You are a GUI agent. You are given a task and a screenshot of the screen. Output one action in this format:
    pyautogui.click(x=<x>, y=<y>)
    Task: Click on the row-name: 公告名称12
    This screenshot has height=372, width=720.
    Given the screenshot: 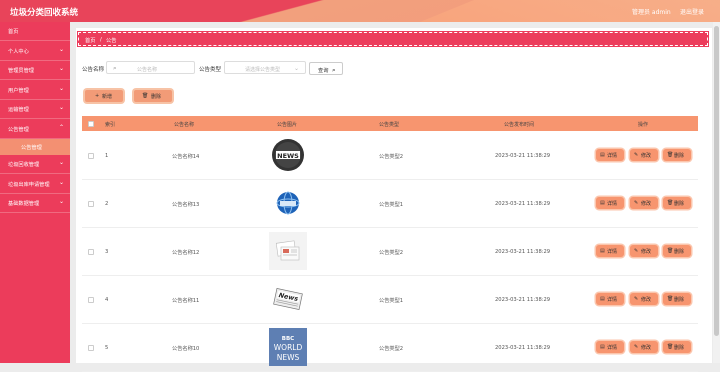 What is the action you would take?
    pyautogui.click(x=186, y=253)
    